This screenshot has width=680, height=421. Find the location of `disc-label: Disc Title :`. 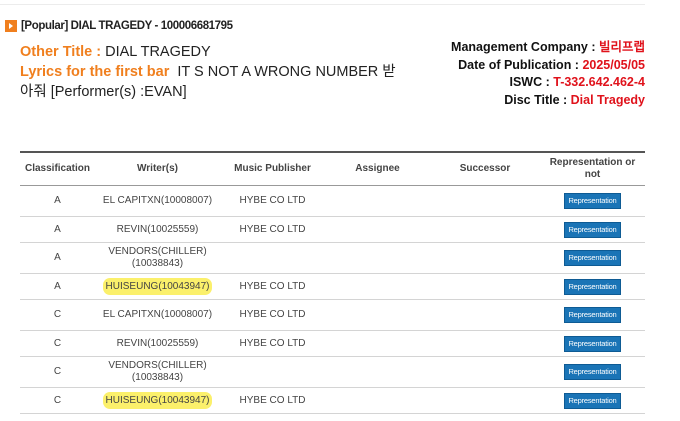

disc-label: Disc Title : is located at coordinates (537, 99).